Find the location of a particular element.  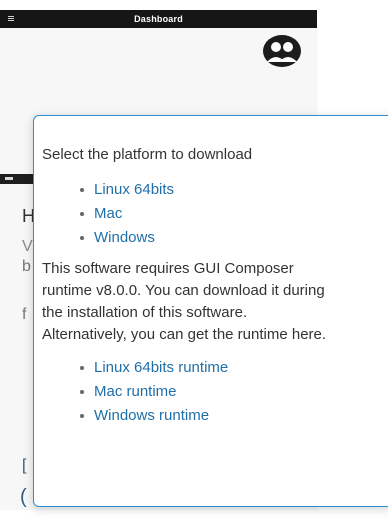

list-item: Windows is located at coordinates (213, 238).